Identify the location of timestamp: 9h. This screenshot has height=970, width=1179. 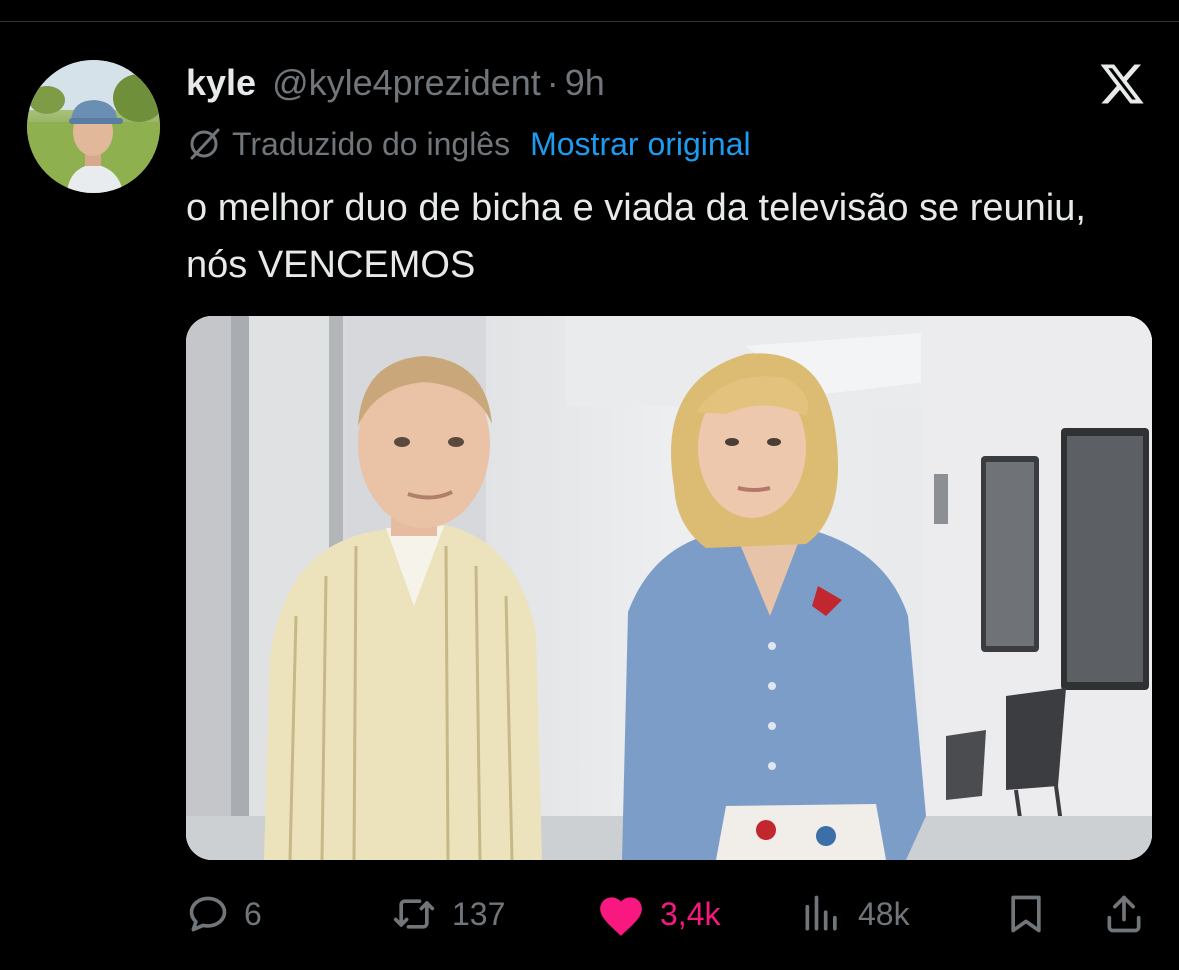
(585, 83).